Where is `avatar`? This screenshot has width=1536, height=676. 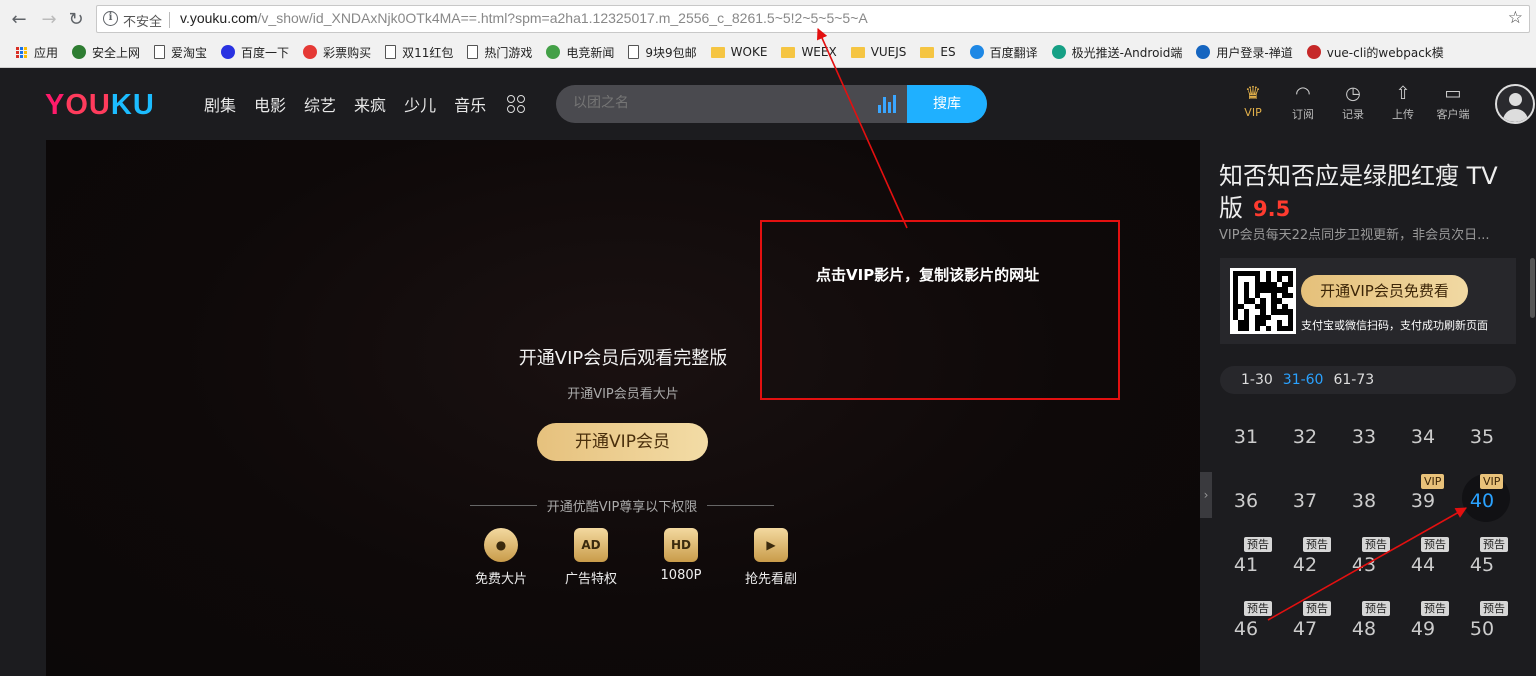 avatar is located at coordinates (1515, 104).